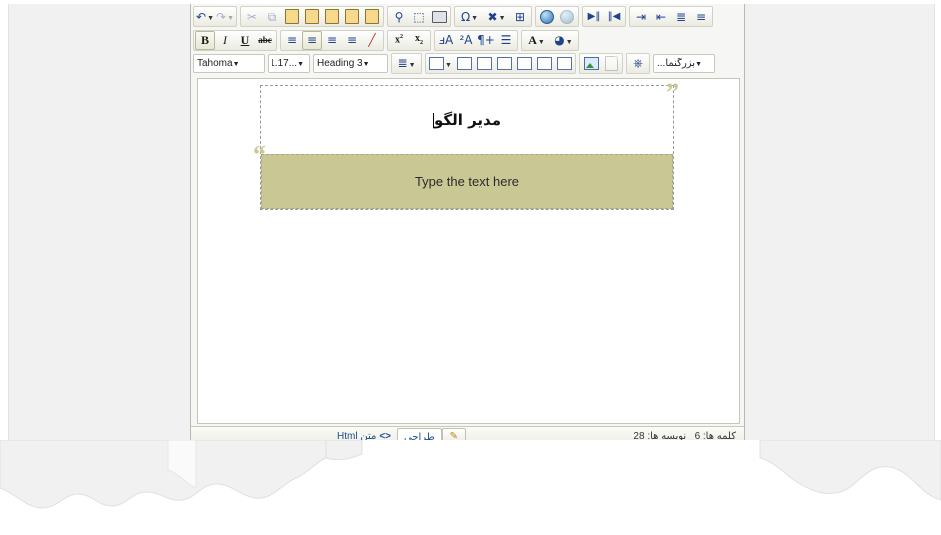  I want to click on align-center-button: ≡, so click(312, 40).